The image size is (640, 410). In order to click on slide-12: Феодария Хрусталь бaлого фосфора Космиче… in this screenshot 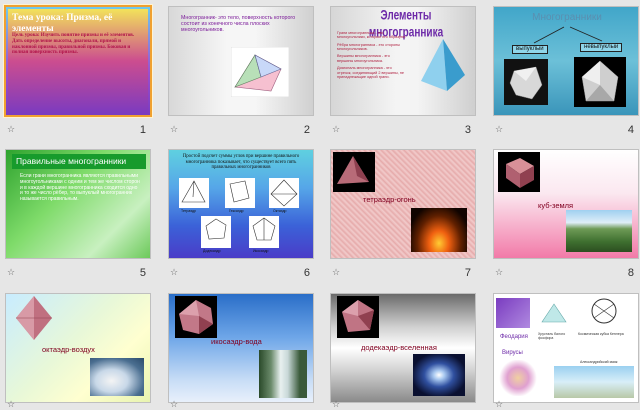, I will do `click(566, 348)`.